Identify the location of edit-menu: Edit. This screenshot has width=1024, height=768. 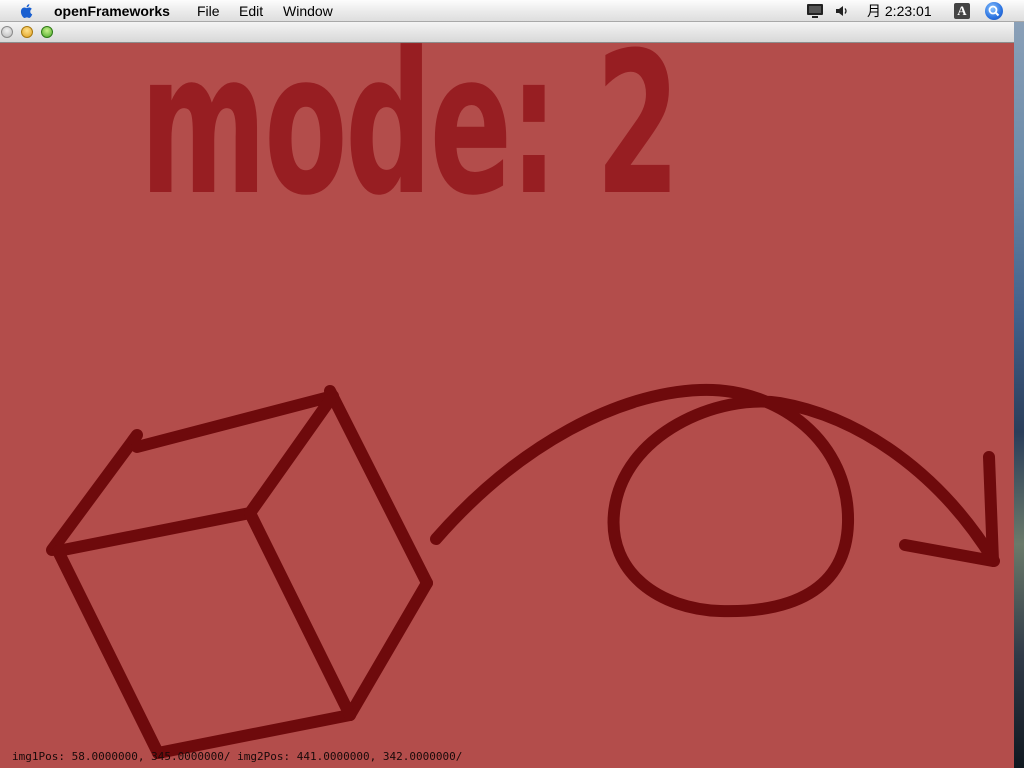
(251, 11).